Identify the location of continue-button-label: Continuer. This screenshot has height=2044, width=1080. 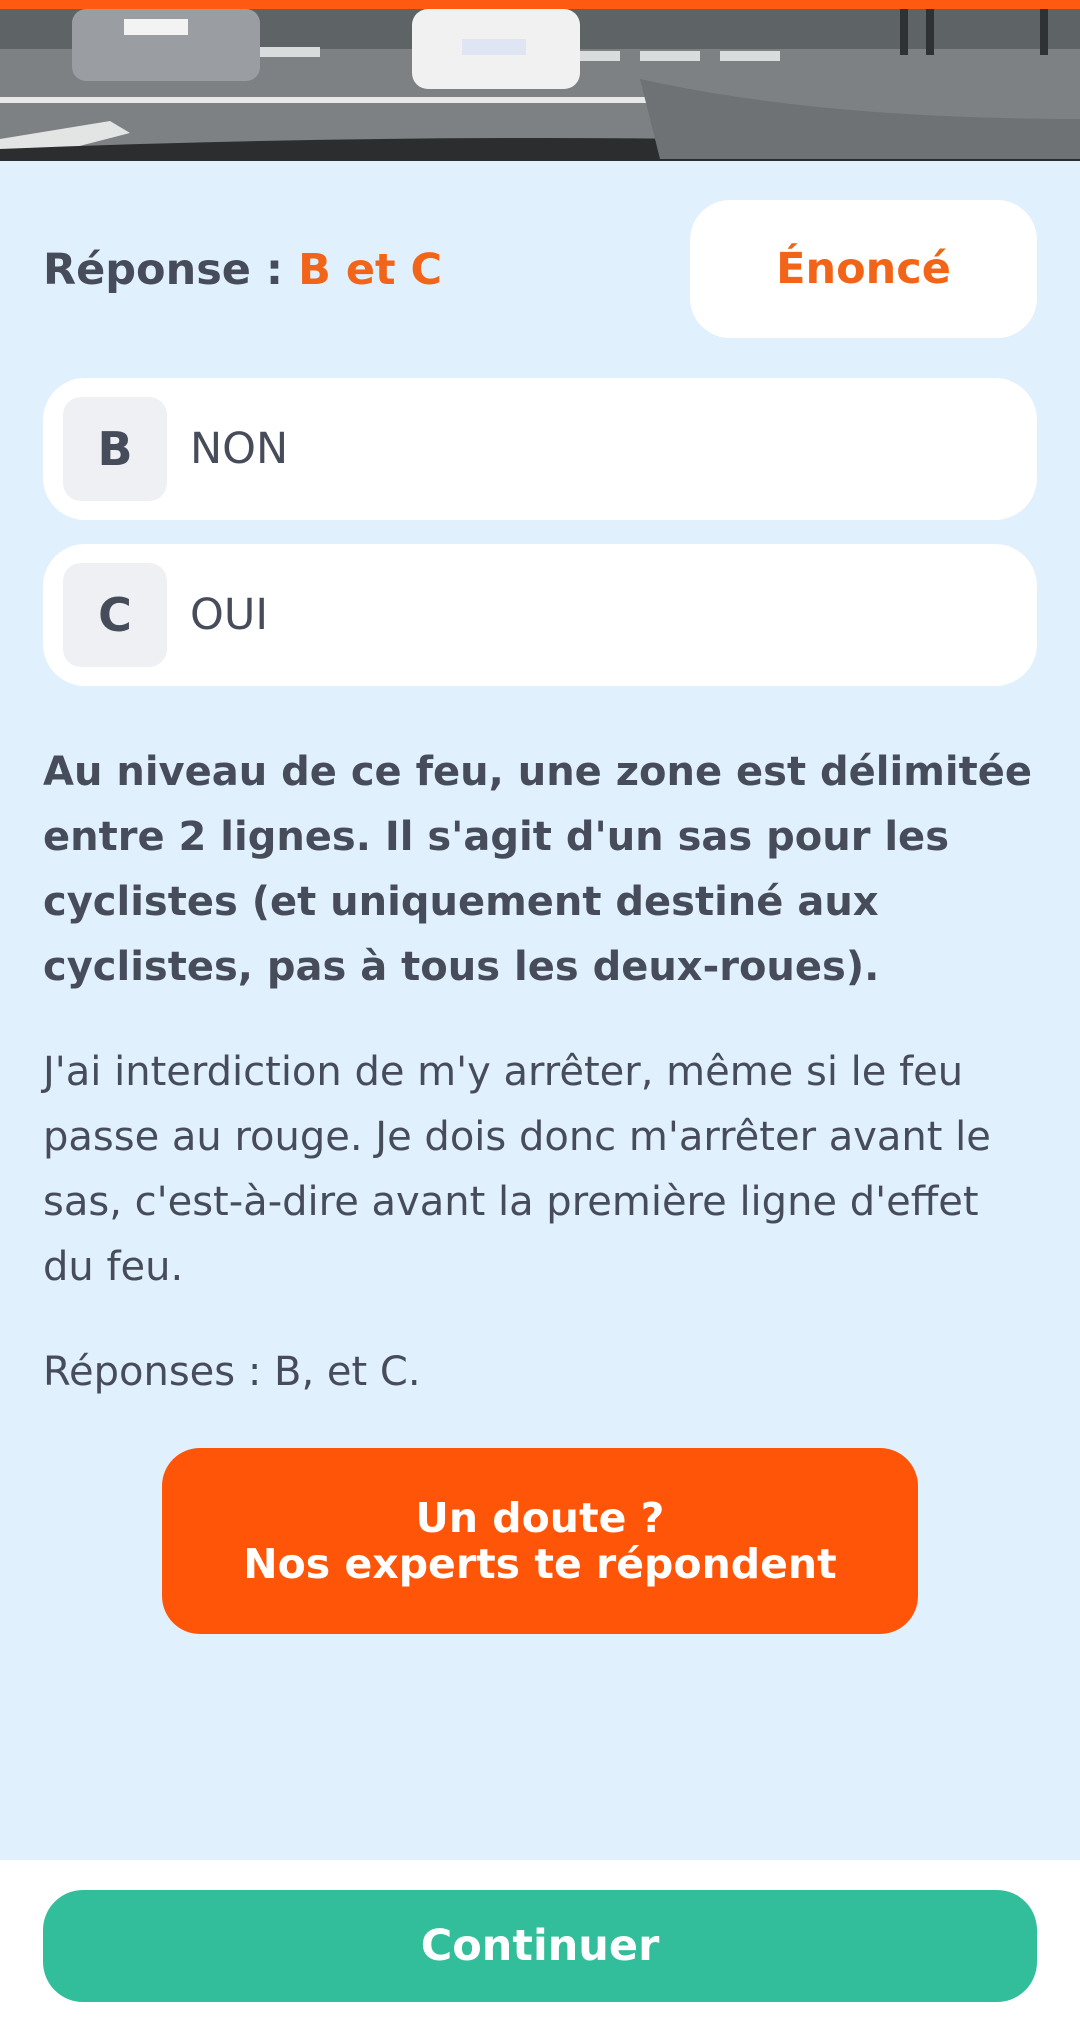
(540, 1946).